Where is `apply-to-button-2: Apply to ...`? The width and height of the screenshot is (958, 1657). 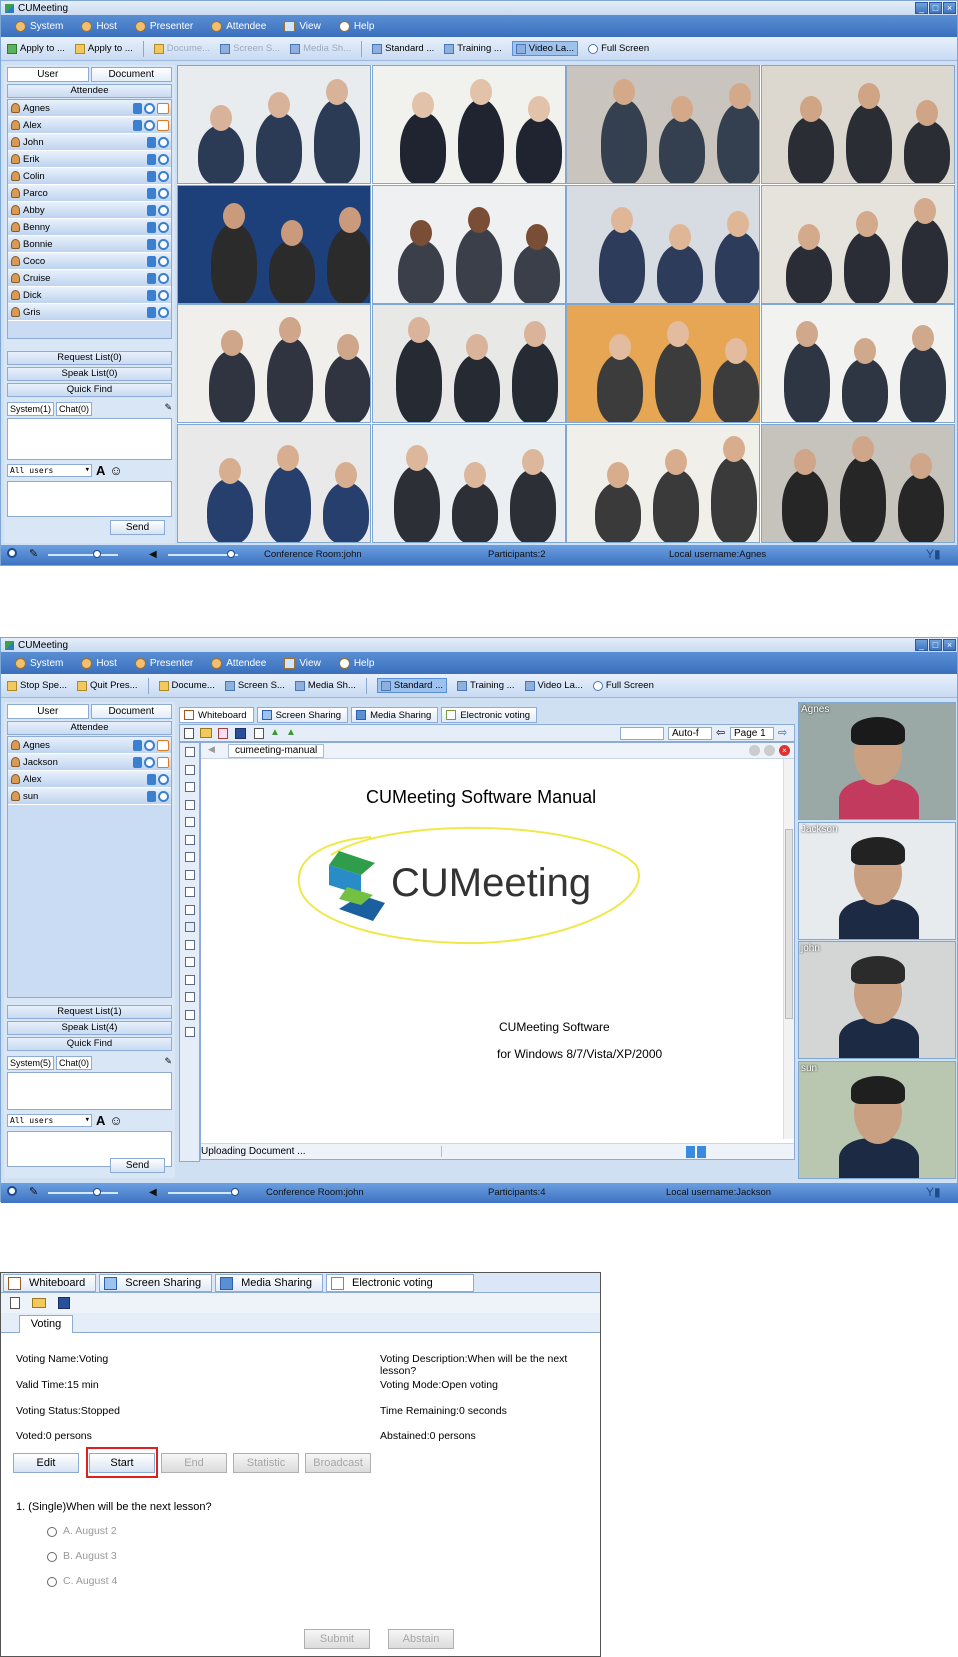 apply-to-button-2: Apply to ... is located at coordinates (103, 48).